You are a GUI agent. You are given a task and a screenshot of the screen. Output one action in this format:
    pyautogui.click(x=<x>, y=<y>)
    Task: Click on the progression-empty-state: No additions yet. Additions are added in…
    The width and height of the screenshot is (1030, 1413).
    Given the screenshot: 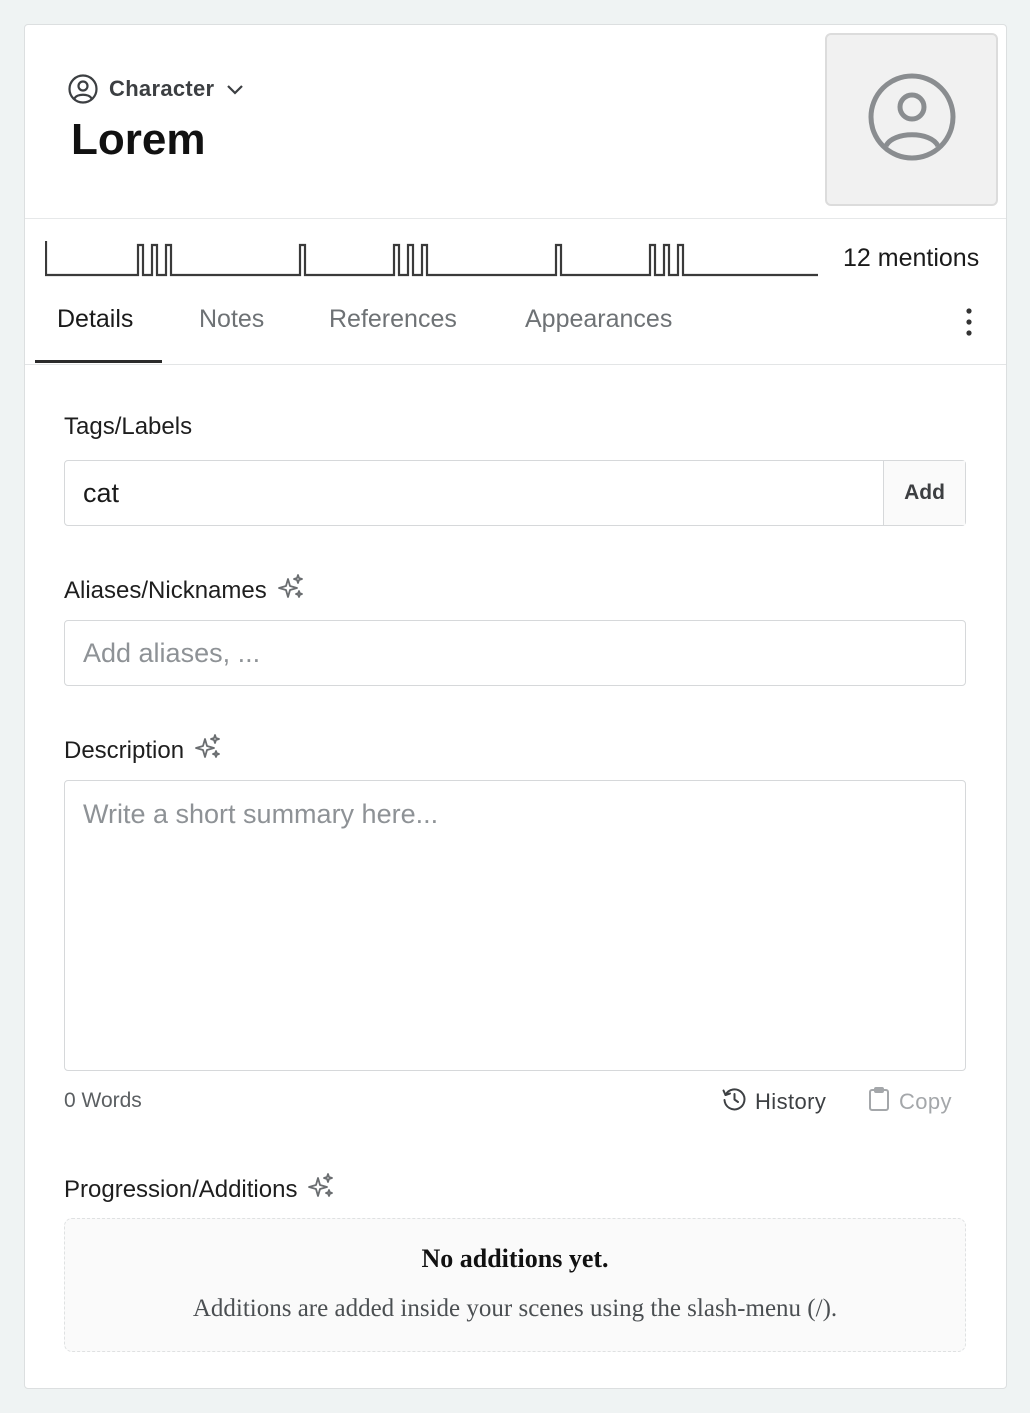 What is the action you would take?
    pyautogui.click(x=515, y=1285)
    